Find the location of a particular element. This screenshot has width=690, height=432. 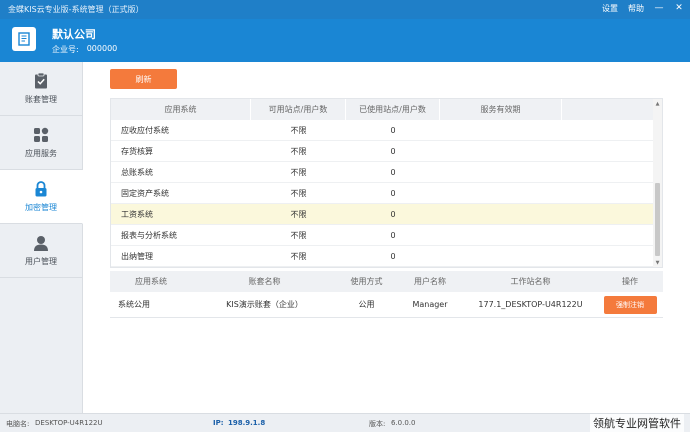

table-row-highlighted: 工资系统 不限 0 is located at coordinates (386, 214).